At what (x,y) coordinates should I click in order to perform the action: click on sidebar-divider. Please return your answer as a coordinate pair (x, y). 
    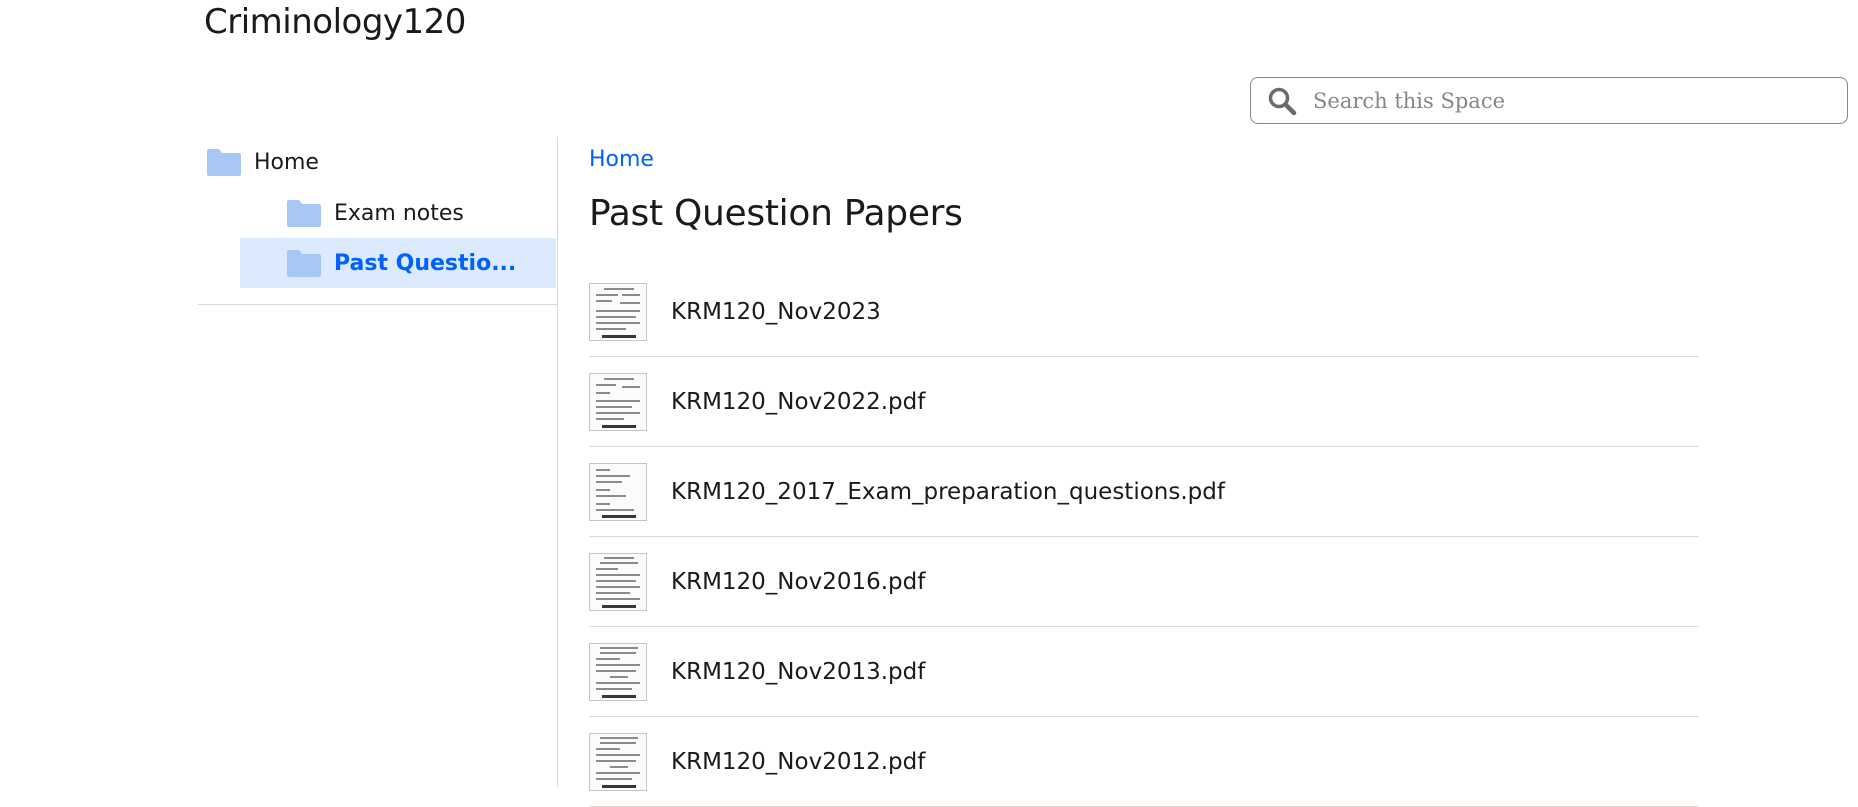
    Looking at the image, I should click on (378, 304).